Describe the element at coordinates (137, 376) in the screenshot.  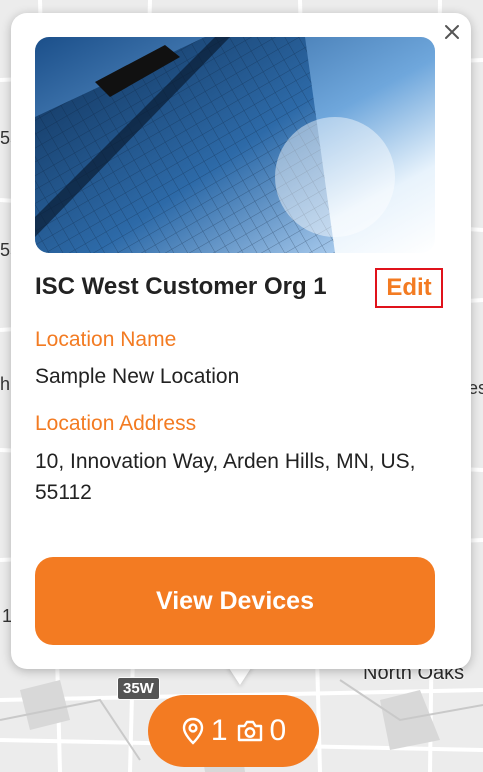
I see `location-name-value: Sample New Location` at that location.